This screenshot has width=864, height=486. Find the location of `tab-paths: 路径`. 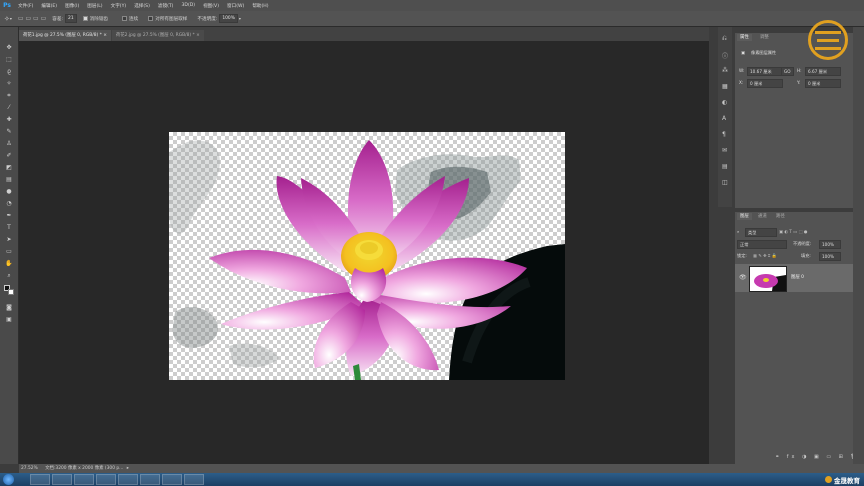

tab-paths: 路径 is located at coordinates (780, 216).